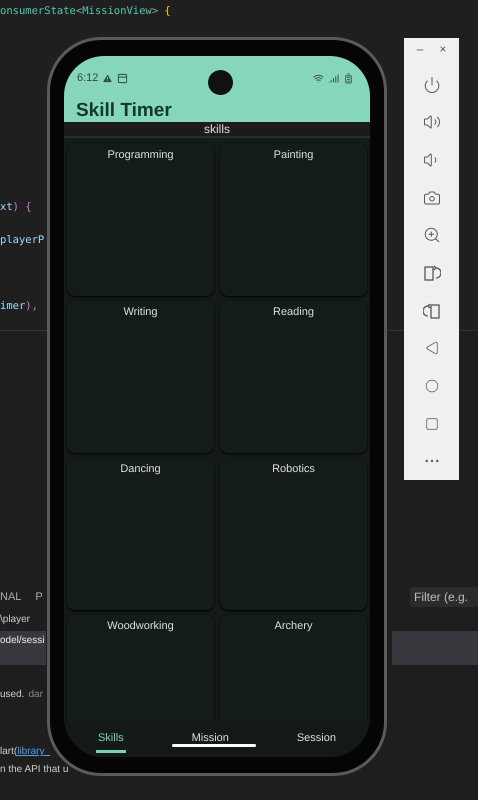 Image resolution: width=478 pixels, height=800 pixels. I want to click on filter-field: Filter (e.g., so click(444, 597).